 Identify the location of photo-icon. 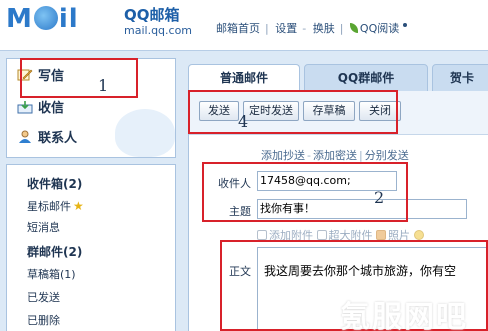
(381, 235).